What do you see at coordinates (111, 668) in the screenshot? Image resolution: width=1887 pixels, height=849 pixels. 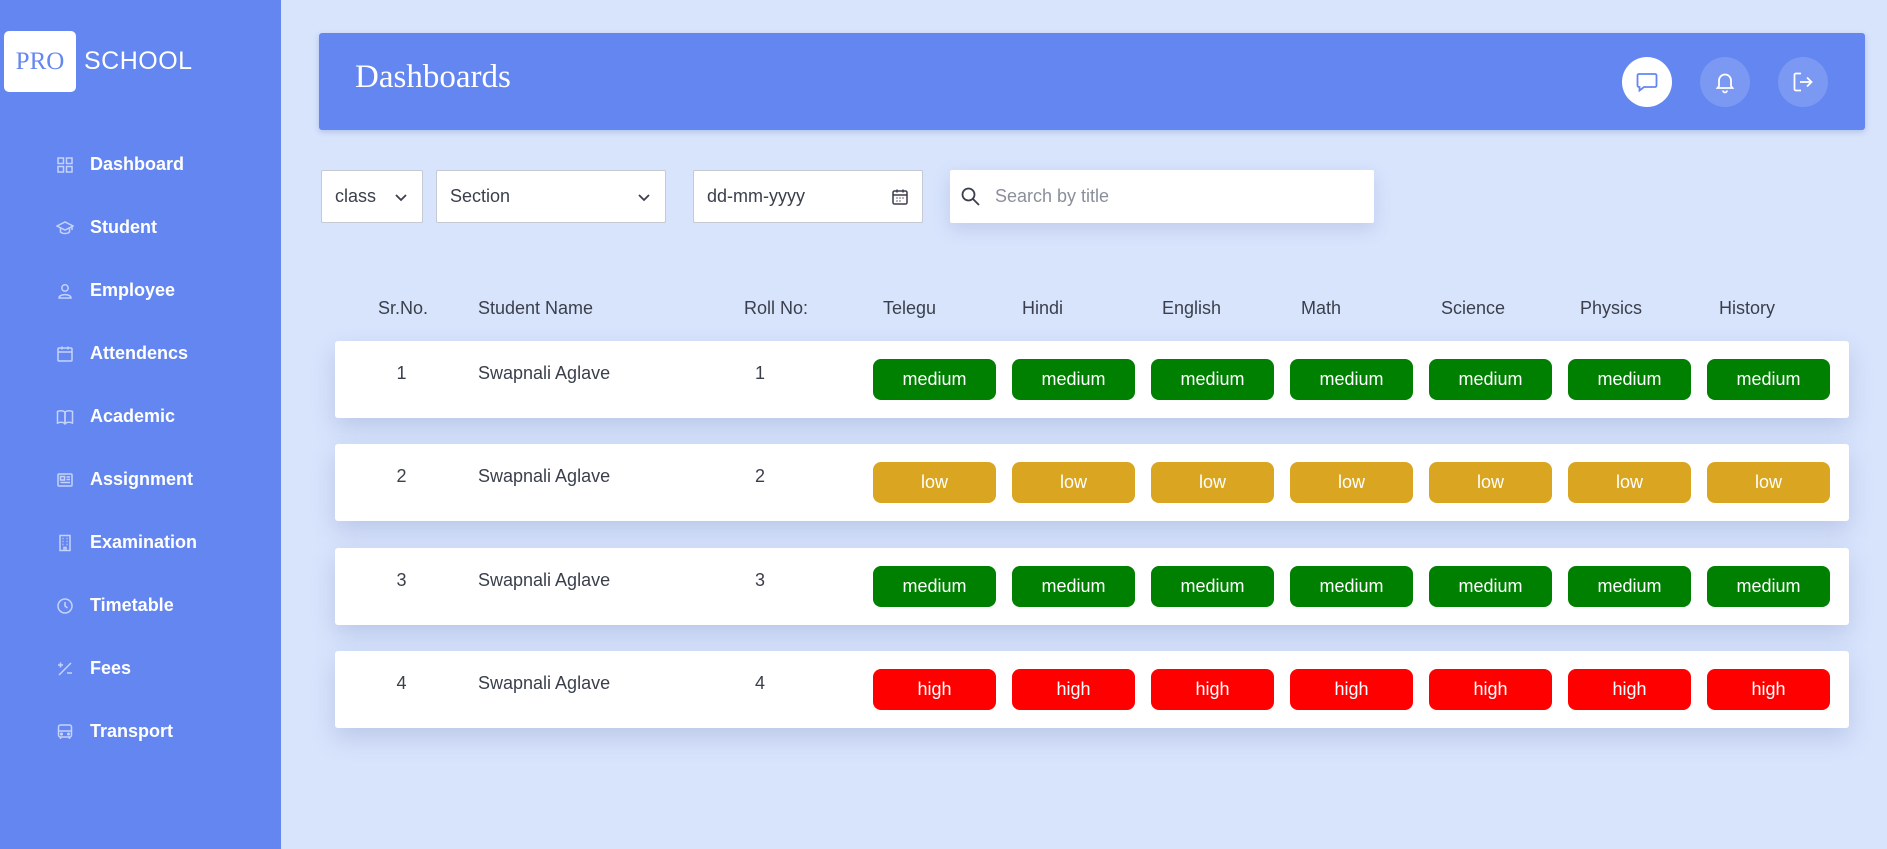 I see `sidebar-item-label: Fees` at bounding box center [111, 668].